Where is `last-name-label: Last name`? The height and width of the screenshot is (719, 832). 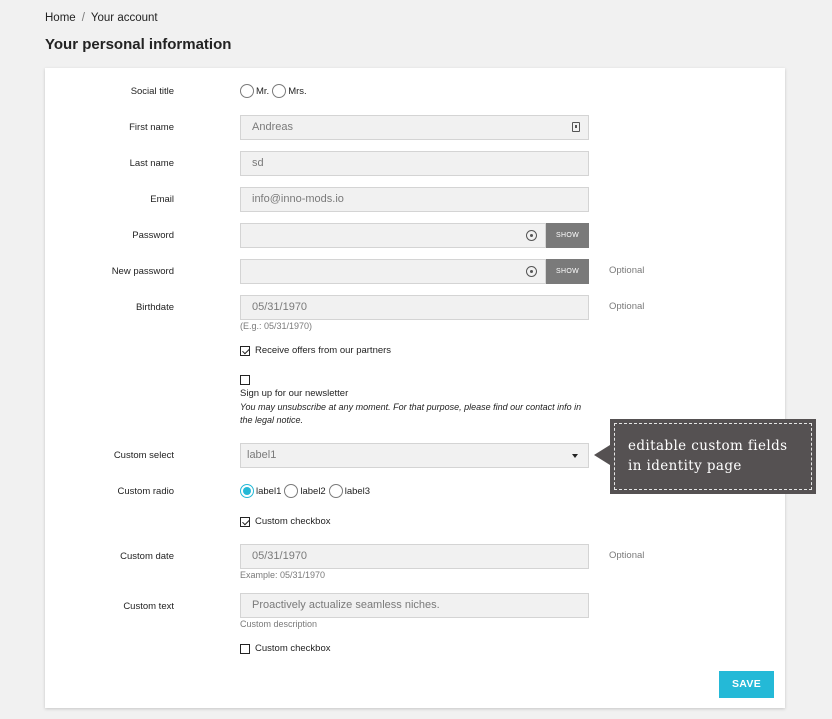
last-name-label: Last name is located at coordinates (151, 163).